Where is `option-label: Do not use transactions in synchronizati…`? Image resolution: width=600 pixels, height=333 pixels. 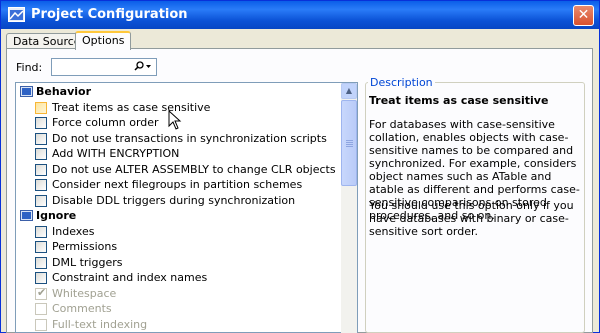 option-label: Do not use transactions in synchronizati… is located at coordinates (189, 138).